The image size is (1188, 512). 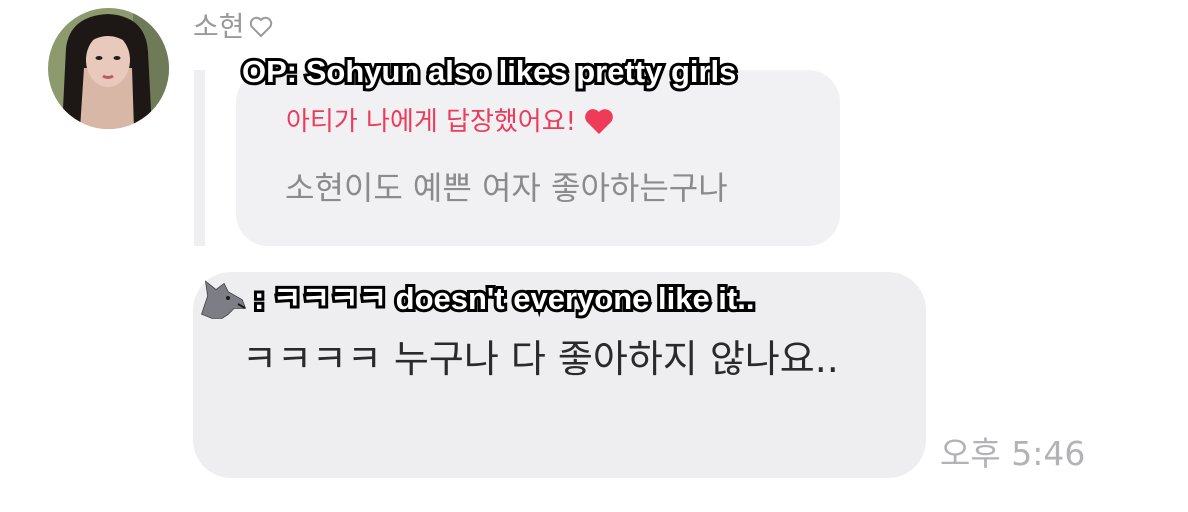 I want to click on message-timestamp: 오후 5:46, so click(x=1013, y=453).